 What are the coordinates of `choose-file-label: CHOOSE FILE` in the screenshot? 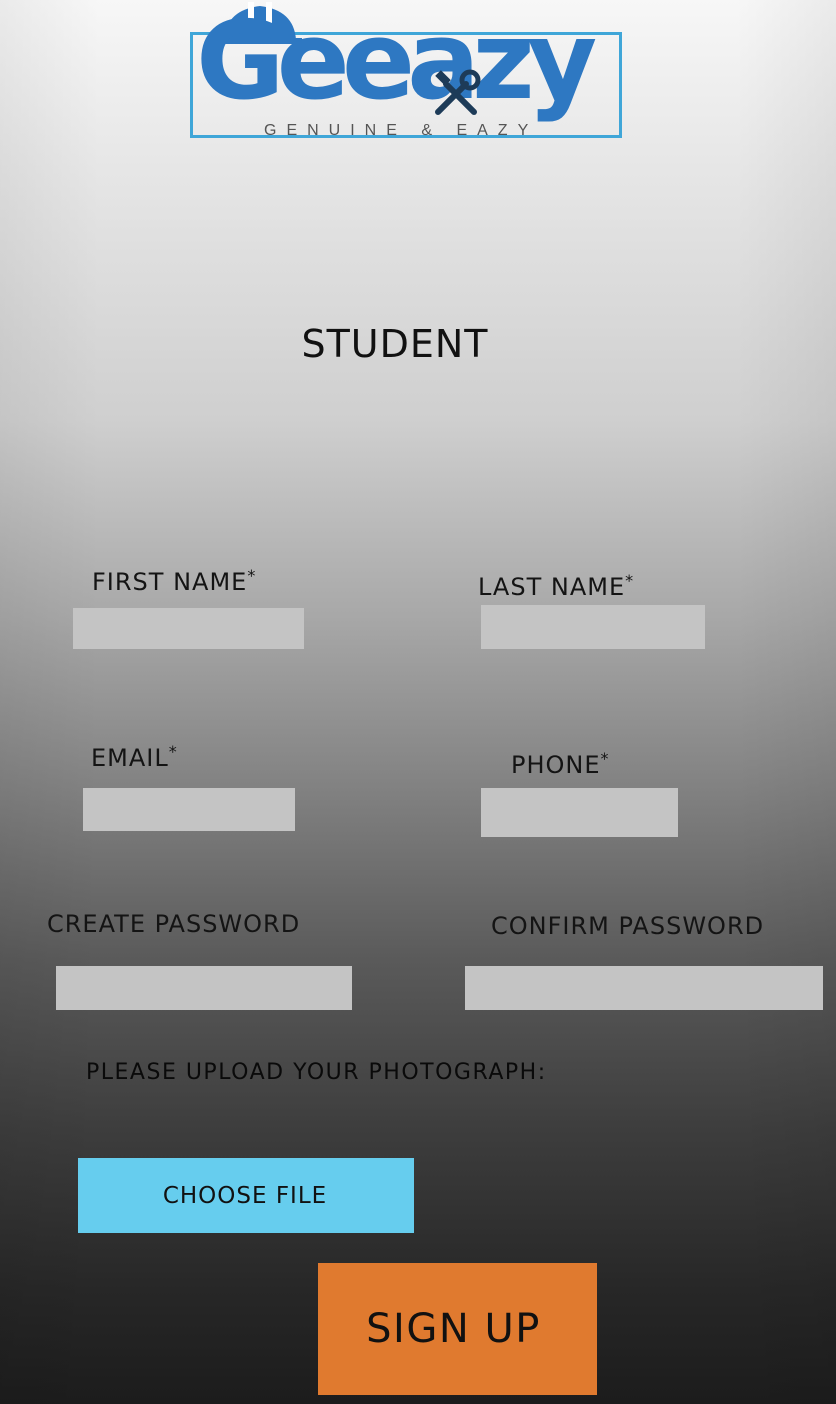 It's located at (245, 1195).